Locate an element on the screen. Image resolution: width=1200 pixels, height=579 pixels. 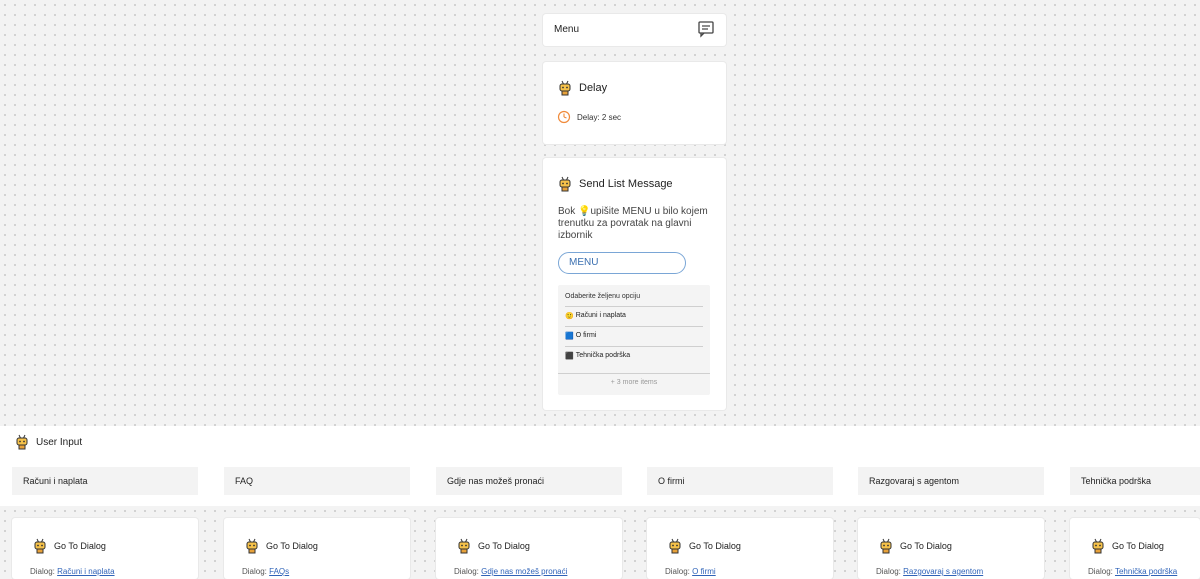
menu-node: Menu is located at coordinates (634, 30).